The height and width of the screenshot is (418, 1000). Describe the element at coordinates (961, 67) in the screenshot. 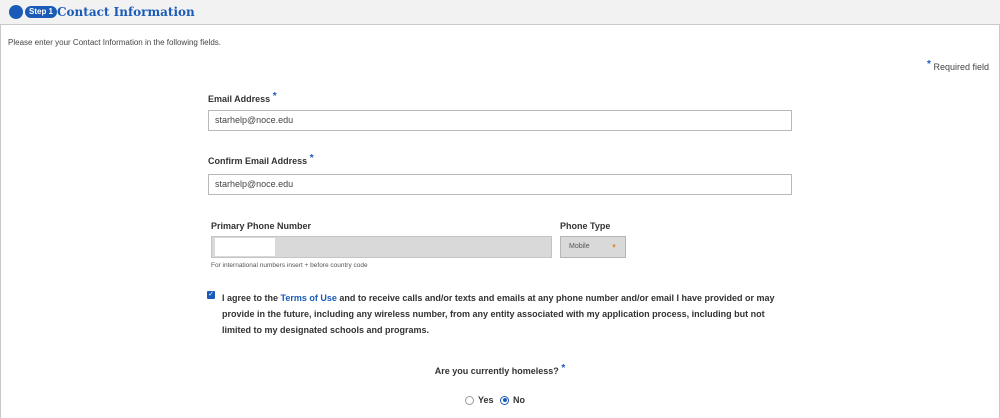

I see `required-field-text: Required field` at that location.